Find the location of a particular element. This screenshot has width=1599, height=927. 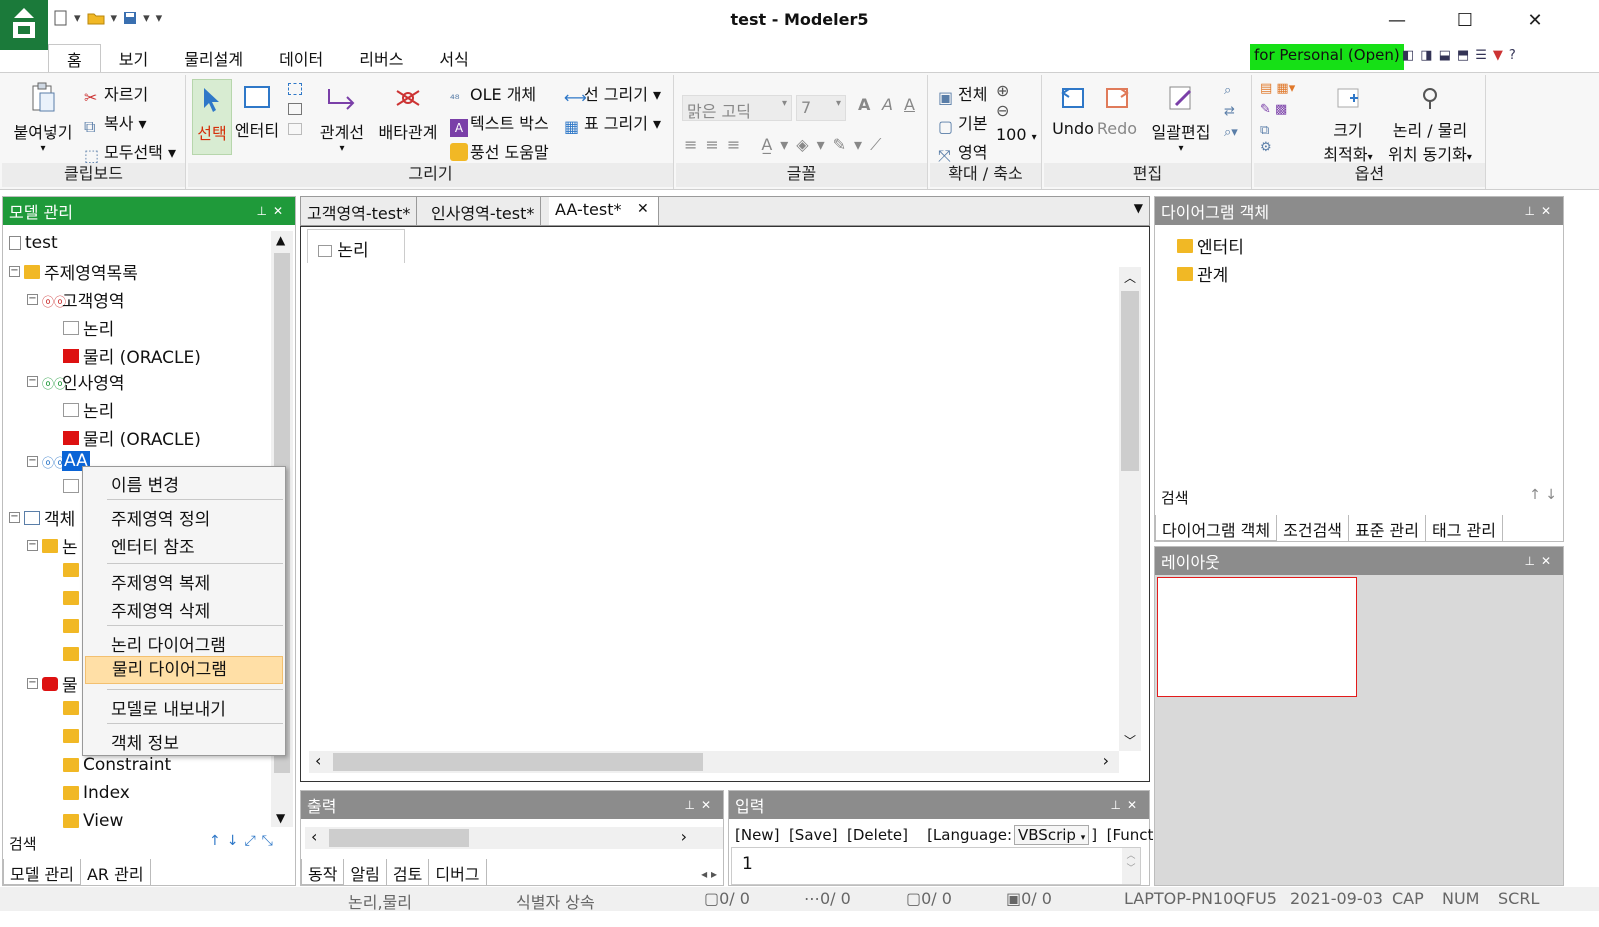

select-all-button: ⬚ 모두선택 ▾ is located at coordinates (130, 152).